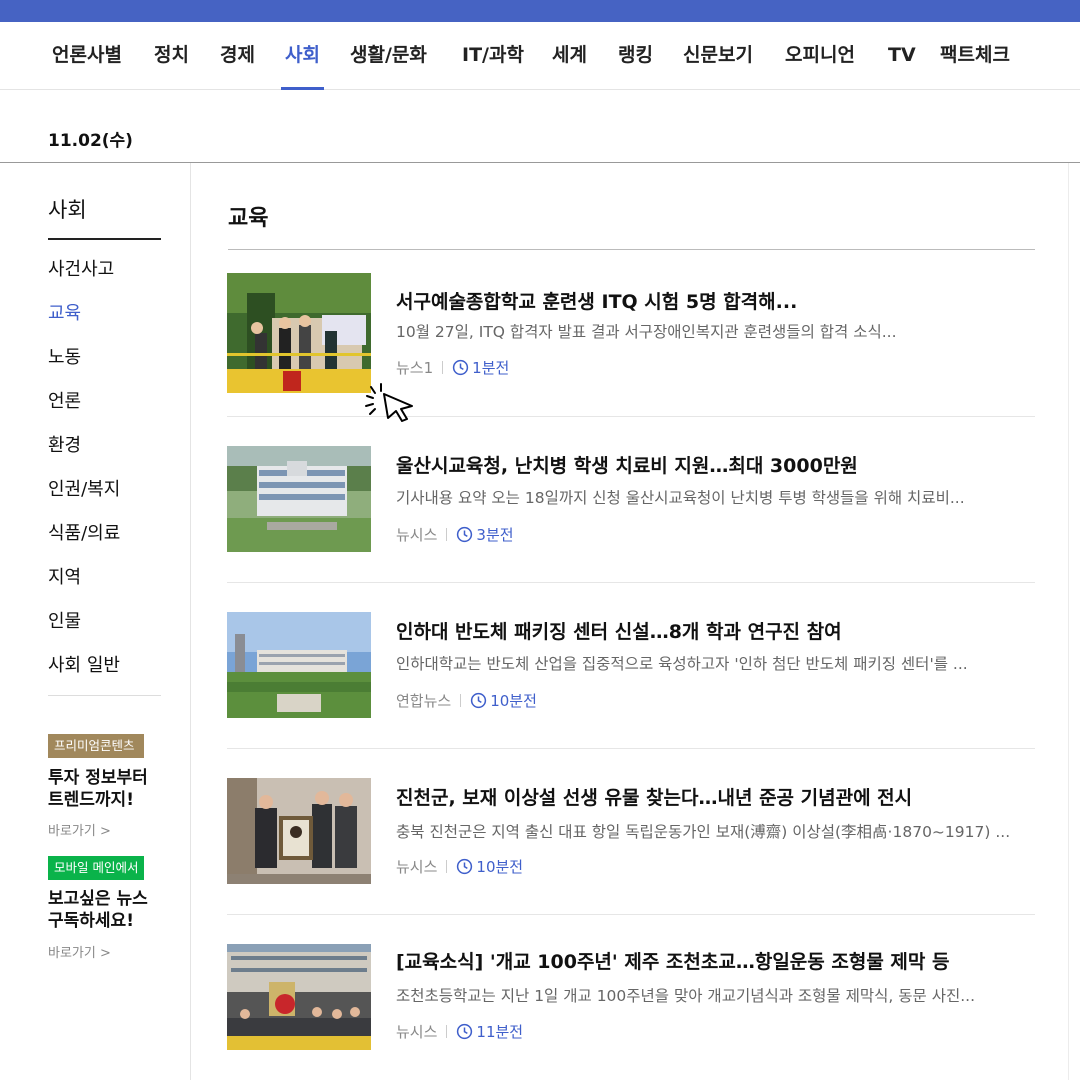 This screenshot has height=1080, width=1080. What do you see at coordinates (90, 141) in the screenshot?
I see `page-date: 11.02(수)` at bounding box center [90, 141].